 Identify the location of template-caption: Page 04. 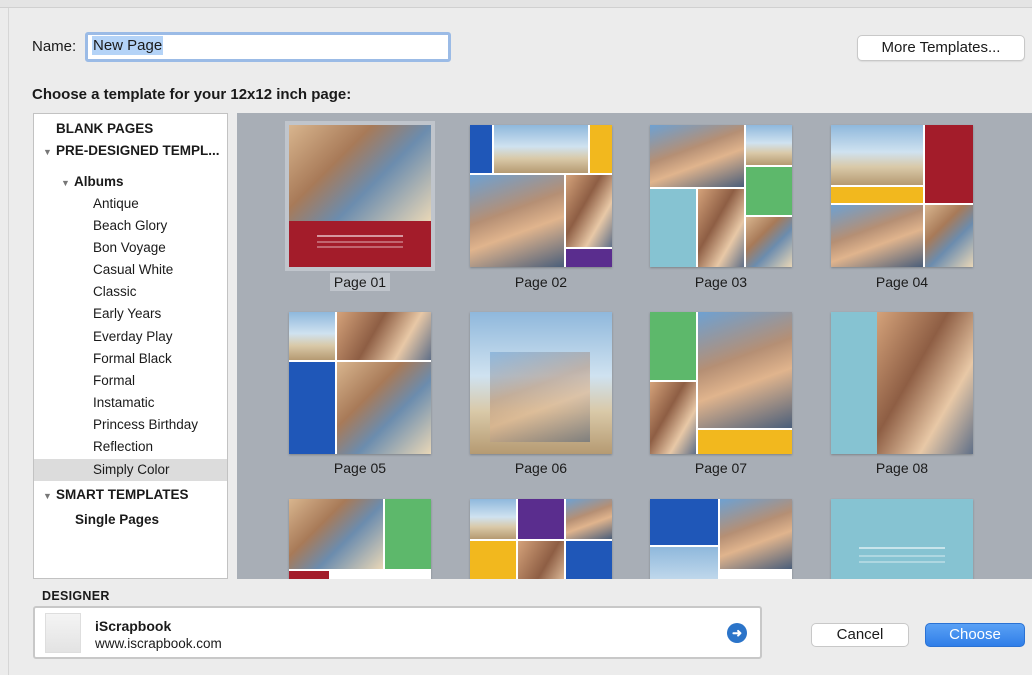
(902, 282).